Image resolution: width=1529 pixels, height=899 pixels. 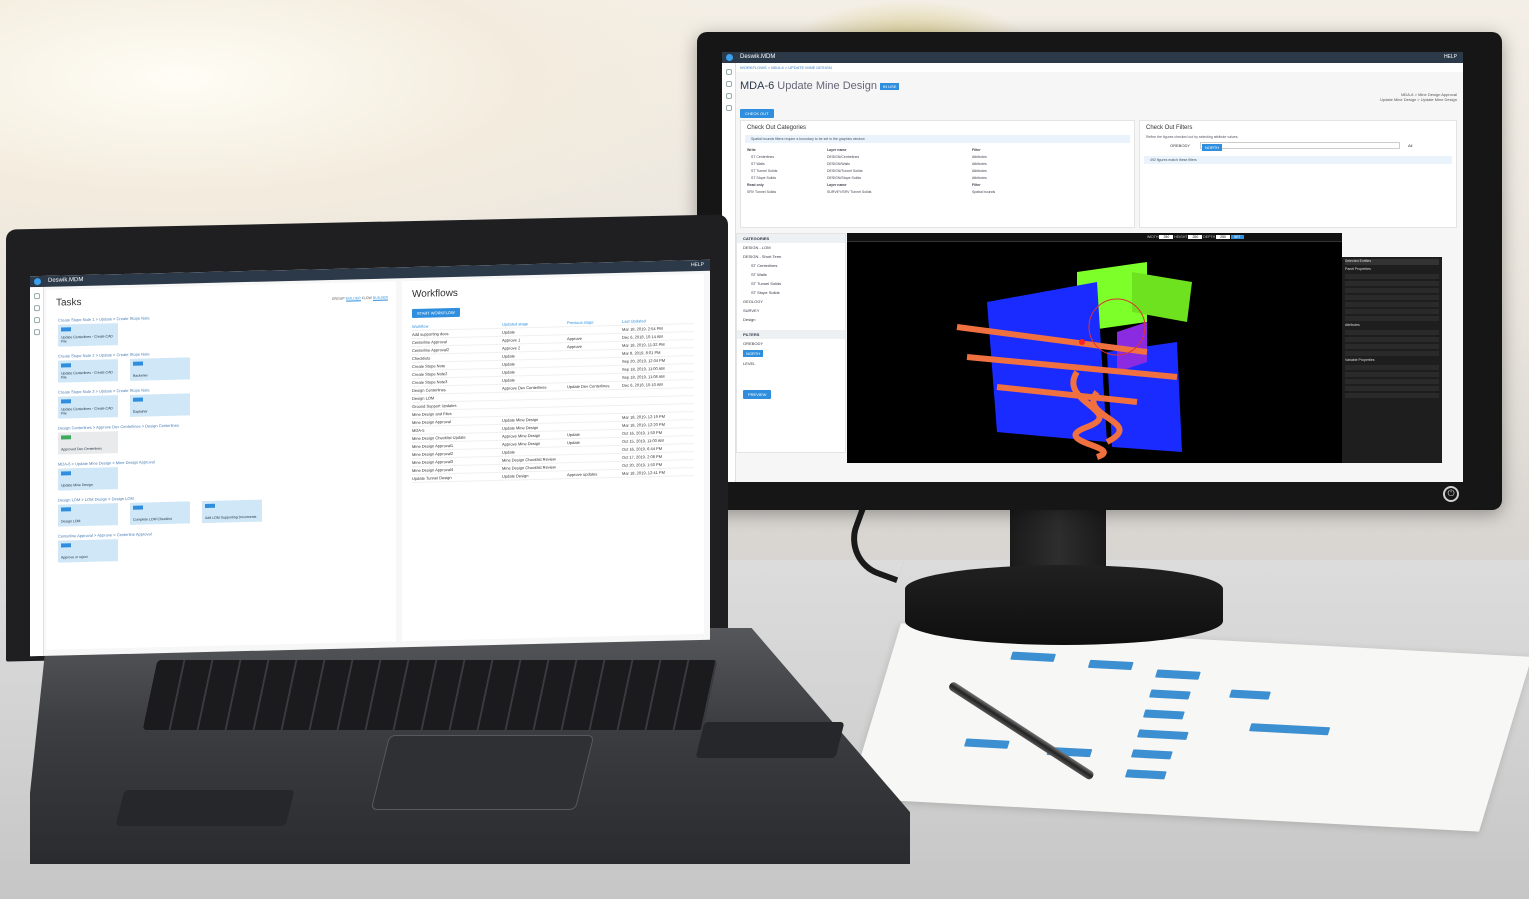 What do you see at coordinates (231, 517) in the screenshot?
I see `task-card-label: Add LOM Supporting Documents` at bounding box center [231, 517].